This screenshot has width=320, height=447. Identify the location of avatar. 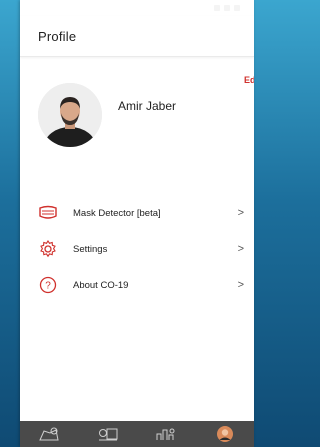
(70, 115).